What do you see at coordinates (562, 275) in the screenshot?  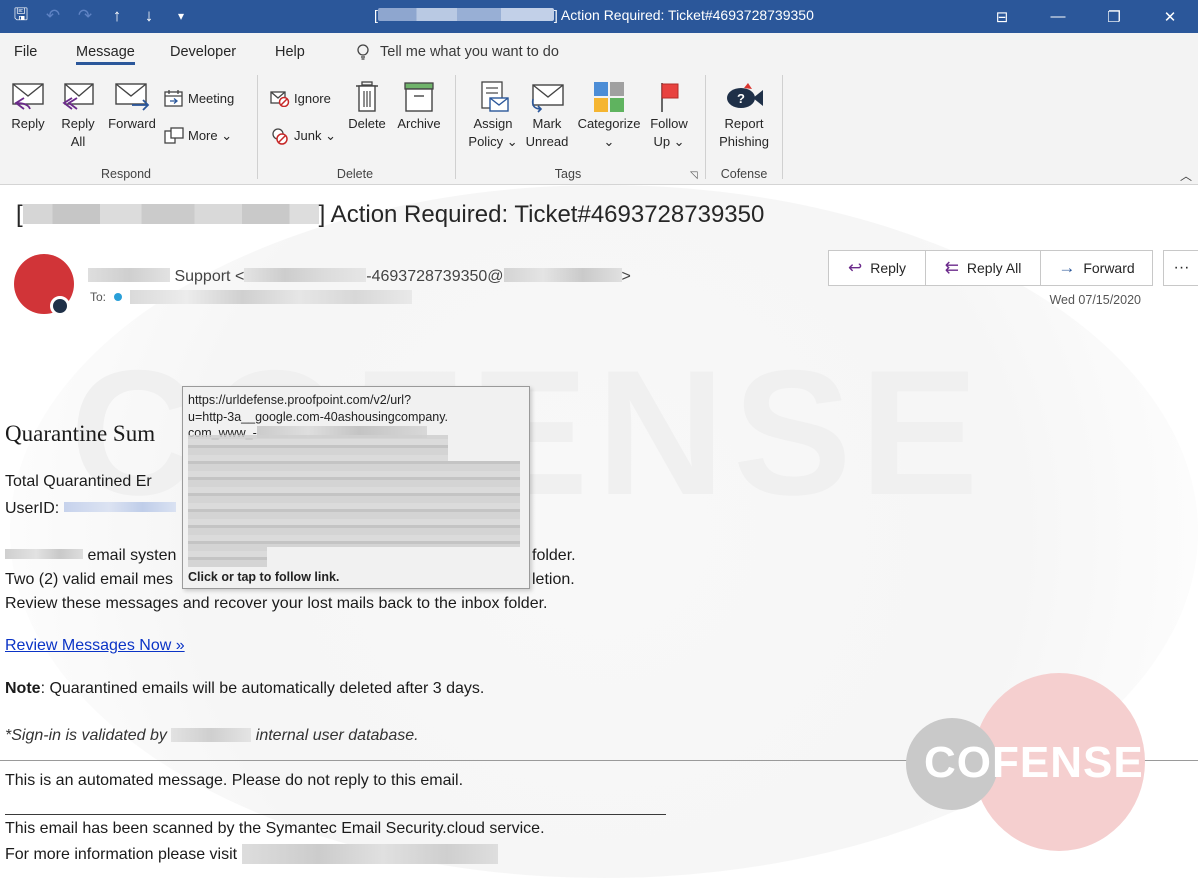 I see `redacted-sender-domain` at bounding box center [562, 275].